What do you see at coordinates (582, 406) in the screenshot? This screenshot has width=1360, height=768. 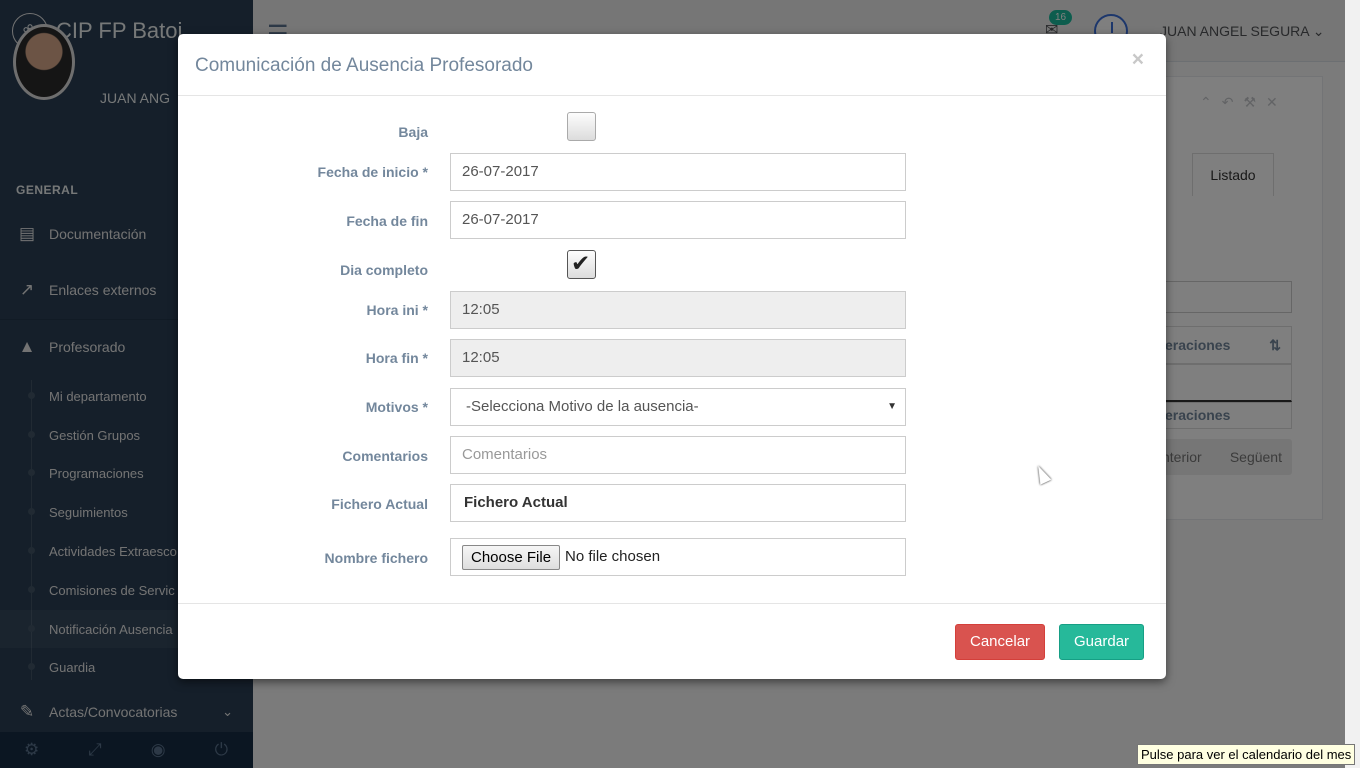 I see `motivos-selected: -Selecciona Motivo de la ausencia-` at bounding box center [582, 406].